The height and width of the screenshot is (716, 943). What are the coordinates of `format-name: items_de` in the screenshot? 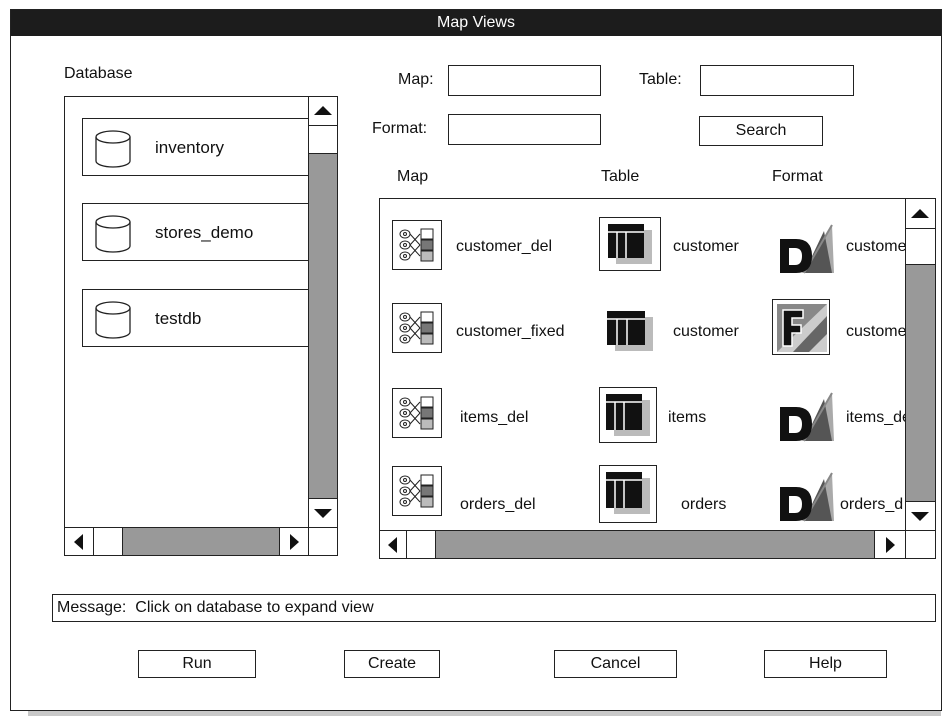 It's located at (878, 417).